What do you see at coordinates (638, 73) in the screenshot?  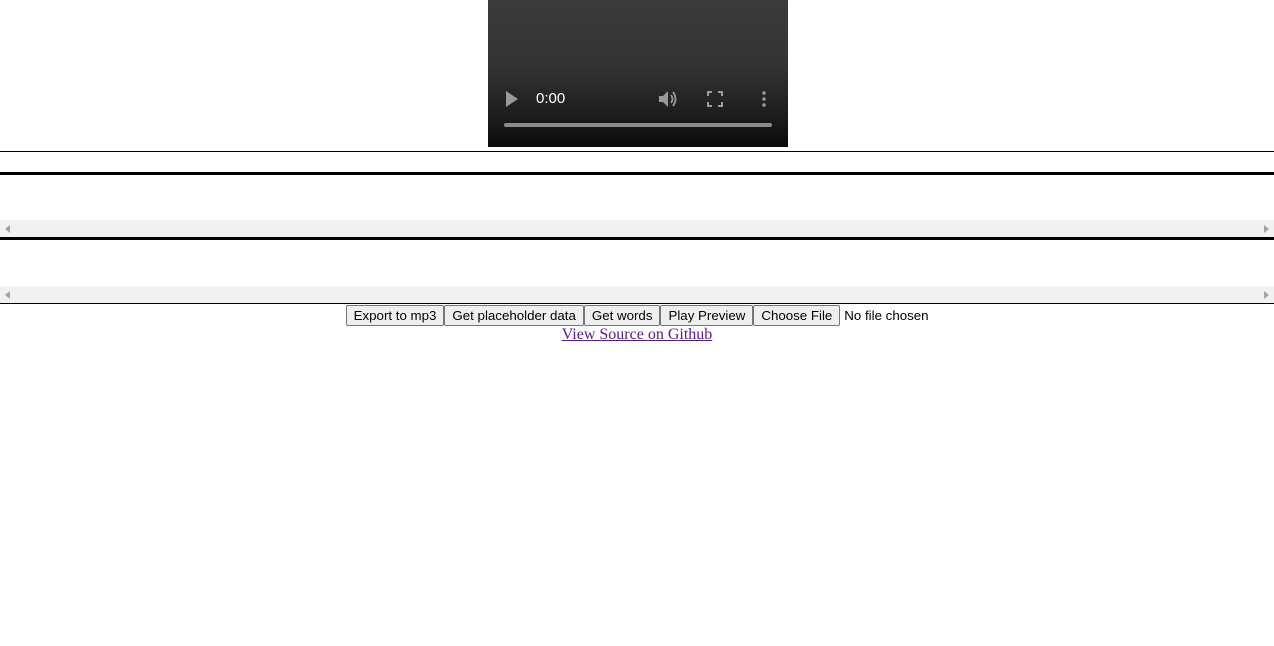 I see `video-player: 0:00` at bounding box center [638, 73].